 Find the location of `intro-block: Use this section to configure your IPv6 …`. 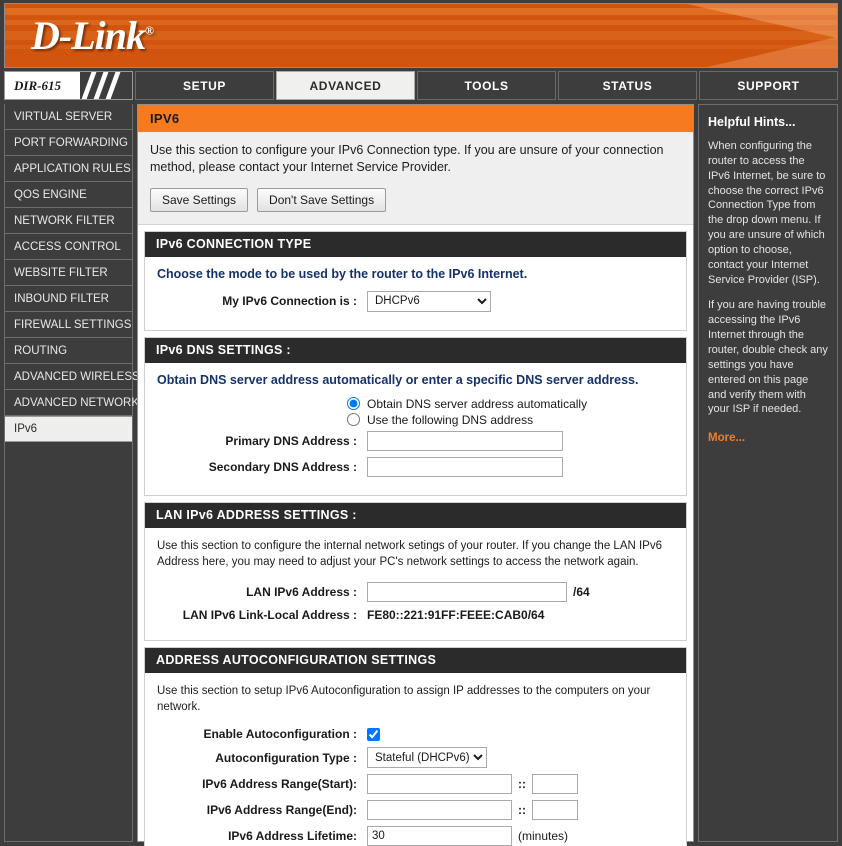

intro-block: Use this section to configure your IPv6 … is located at coordinates (415, 178).